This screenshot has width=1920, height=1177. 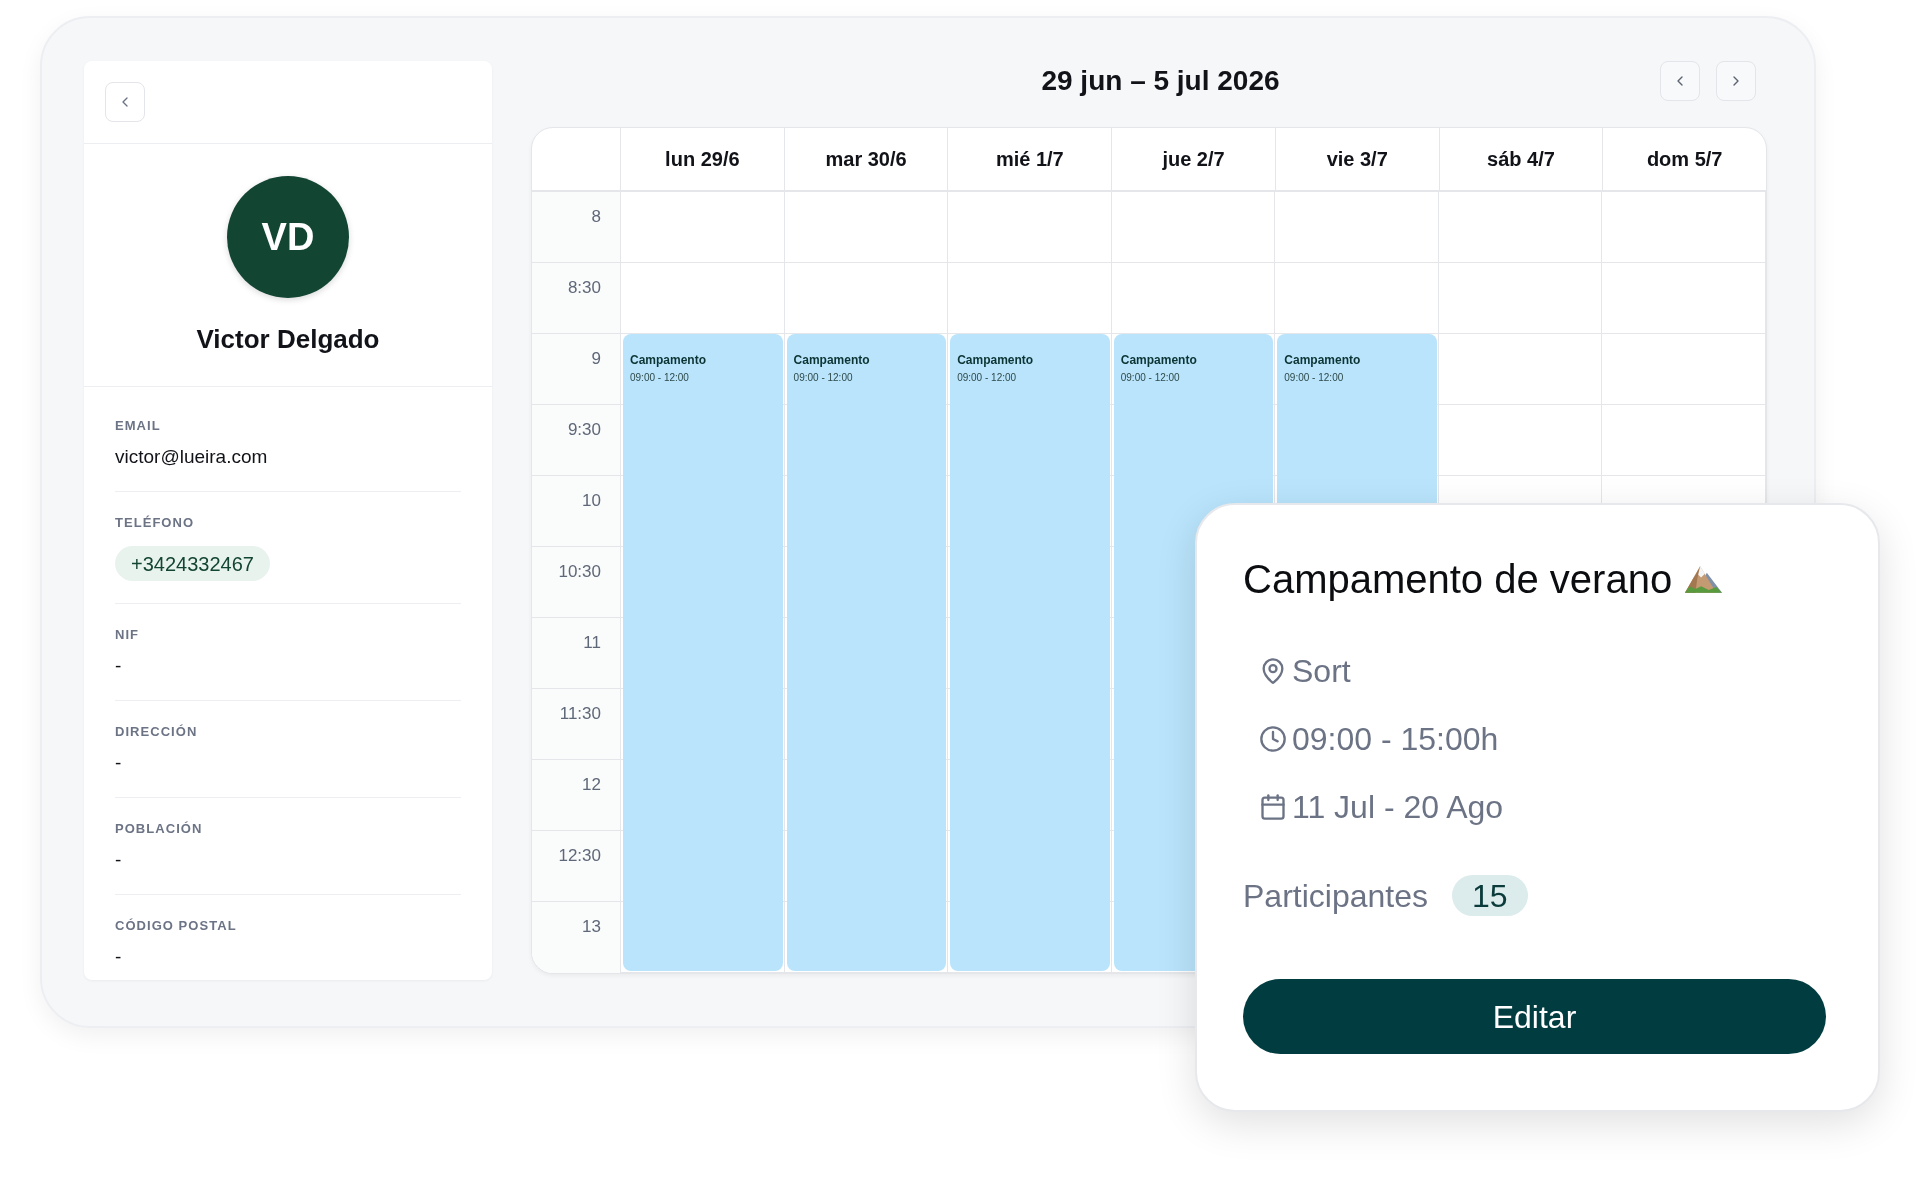 What do you see at coordinates (579, 572) in the screenshot?
I see `time-label: 10:30` at bounding box center [579, 572].